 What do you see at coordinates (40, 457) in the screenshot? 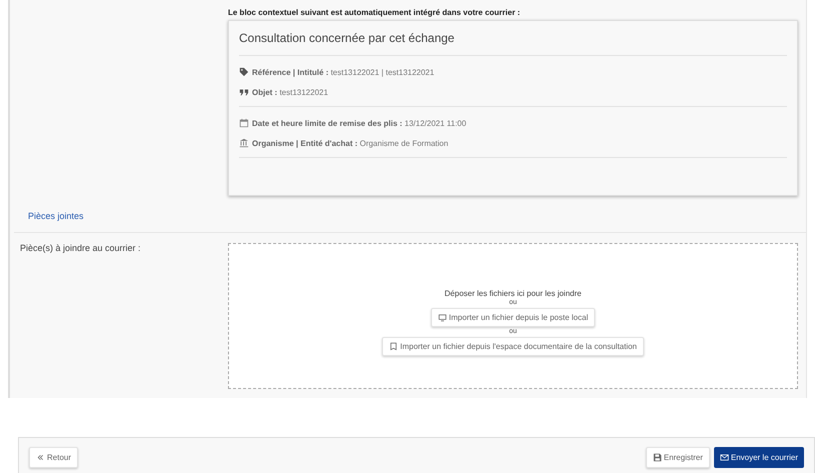
I see `double-chevron-icon` at bounding box center [40, 457].